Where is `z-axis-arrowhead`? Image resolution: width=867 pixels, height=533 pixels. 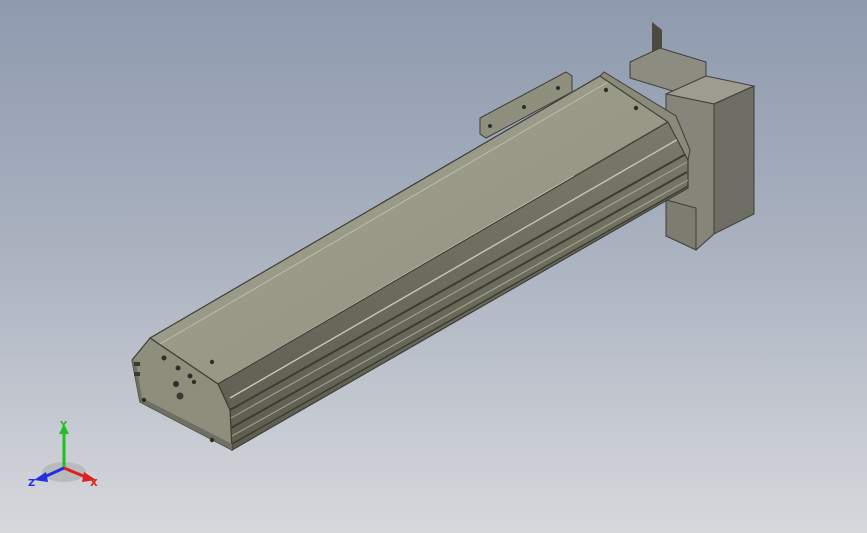 z-axis-arrowhead is located at coordinates (41, 477).